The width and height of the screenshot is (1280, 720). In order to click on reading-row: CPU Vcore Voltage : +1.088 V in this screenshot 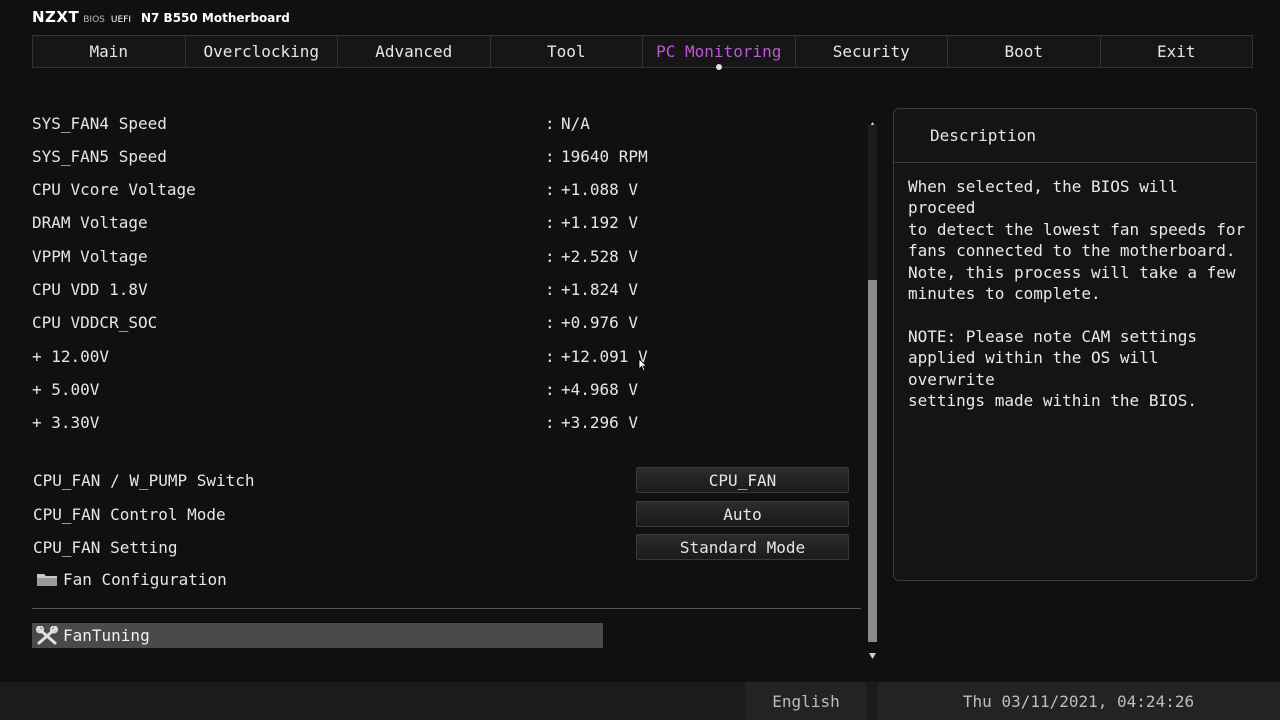, I will do `click(447, 189)`.